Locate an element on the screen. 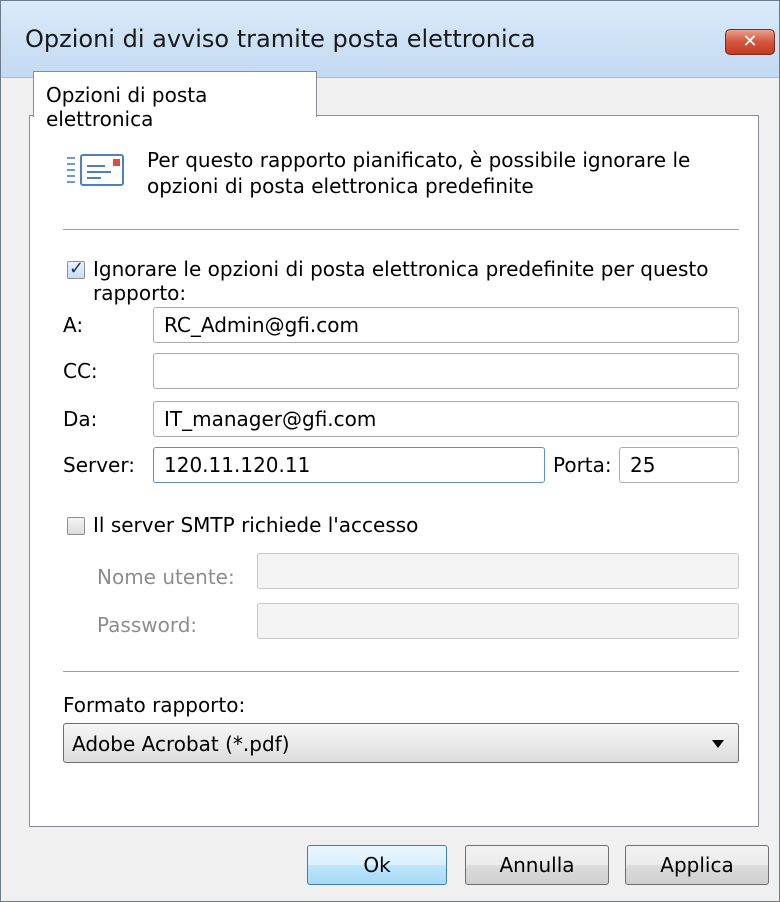 Image resolution: width=780 pixels, height=902 pixels. password-field is located at coordinates (498, 621).